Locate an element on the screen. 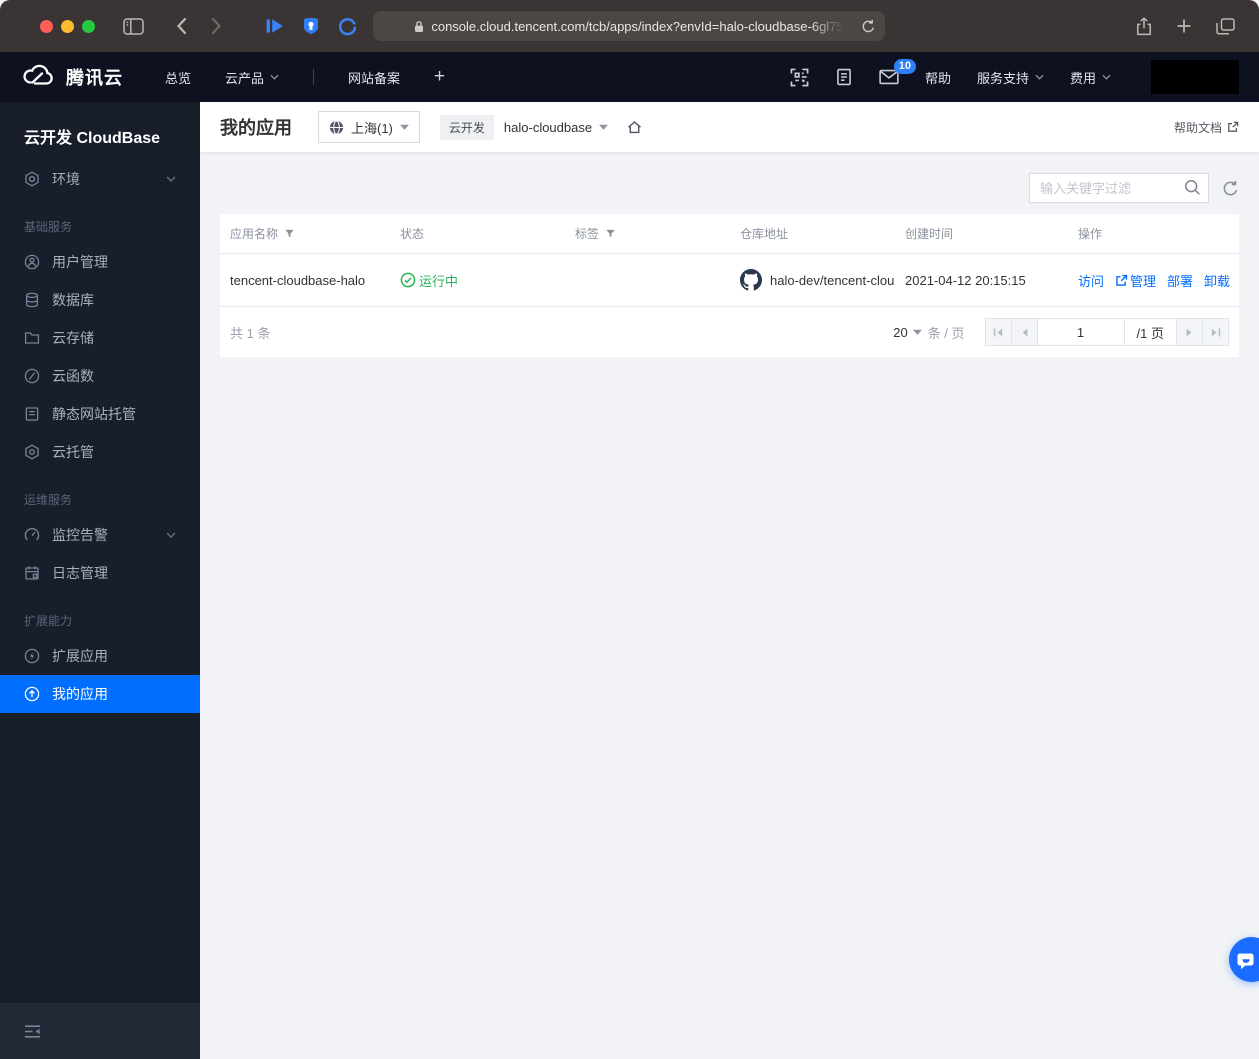 The image size is (1259, 1059). action-uninstall: 卸载 is located at coordinates (1217, 280).